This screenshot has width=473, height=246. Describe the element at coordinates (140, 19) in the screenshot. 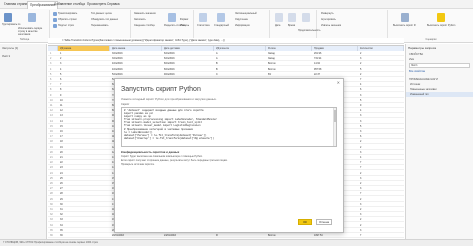

I see `fill-button: Заполнить` at that location.